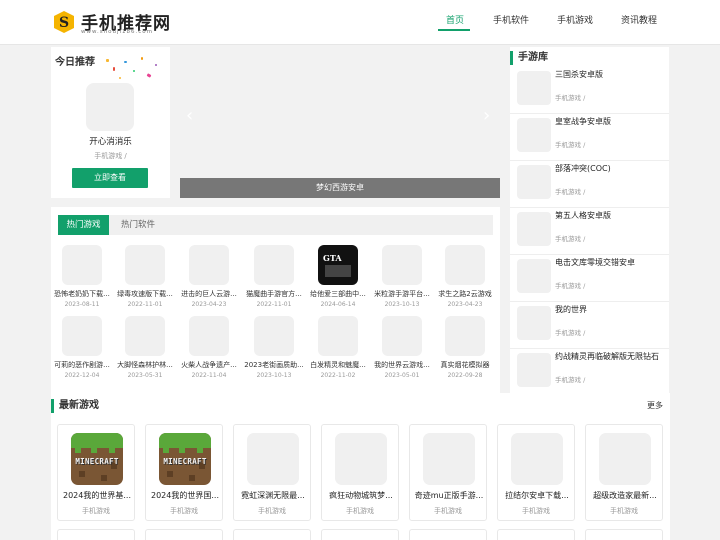 The width and height of the screenshot is (720, 540). I want to click on list-item: 电击文库零境交错安卓 手机游戏 /, so click(589, 278).